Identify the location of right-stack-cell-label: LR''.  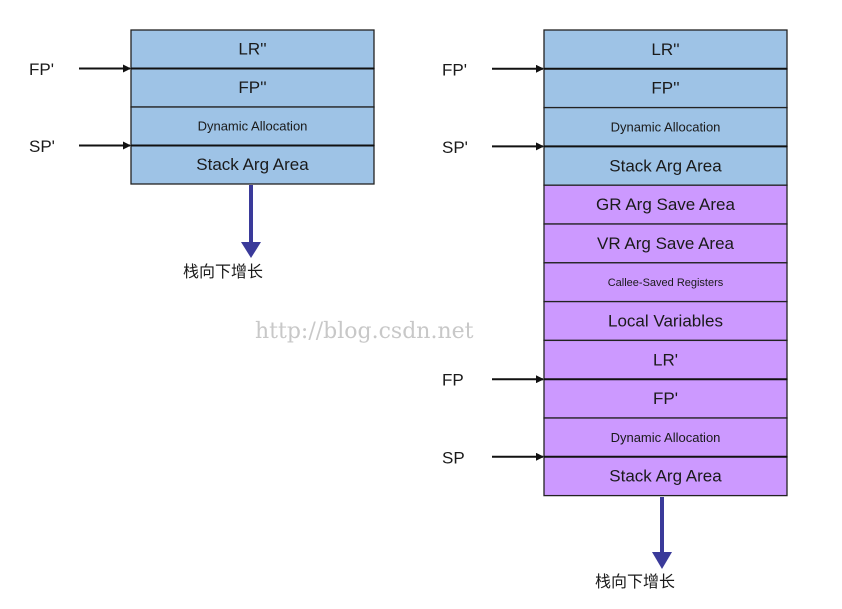
(665, 49).